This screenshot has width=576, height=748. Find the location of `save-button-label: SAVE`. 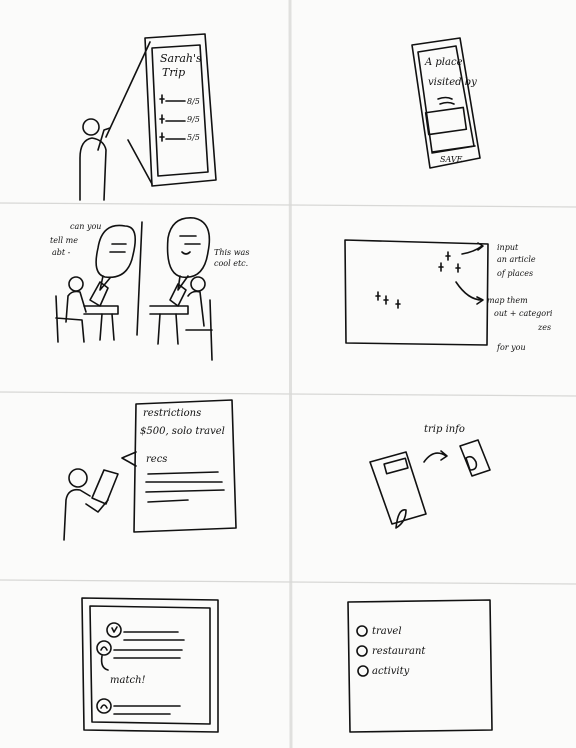

save-button-label: SAVE is located at coordinates (451, 159).